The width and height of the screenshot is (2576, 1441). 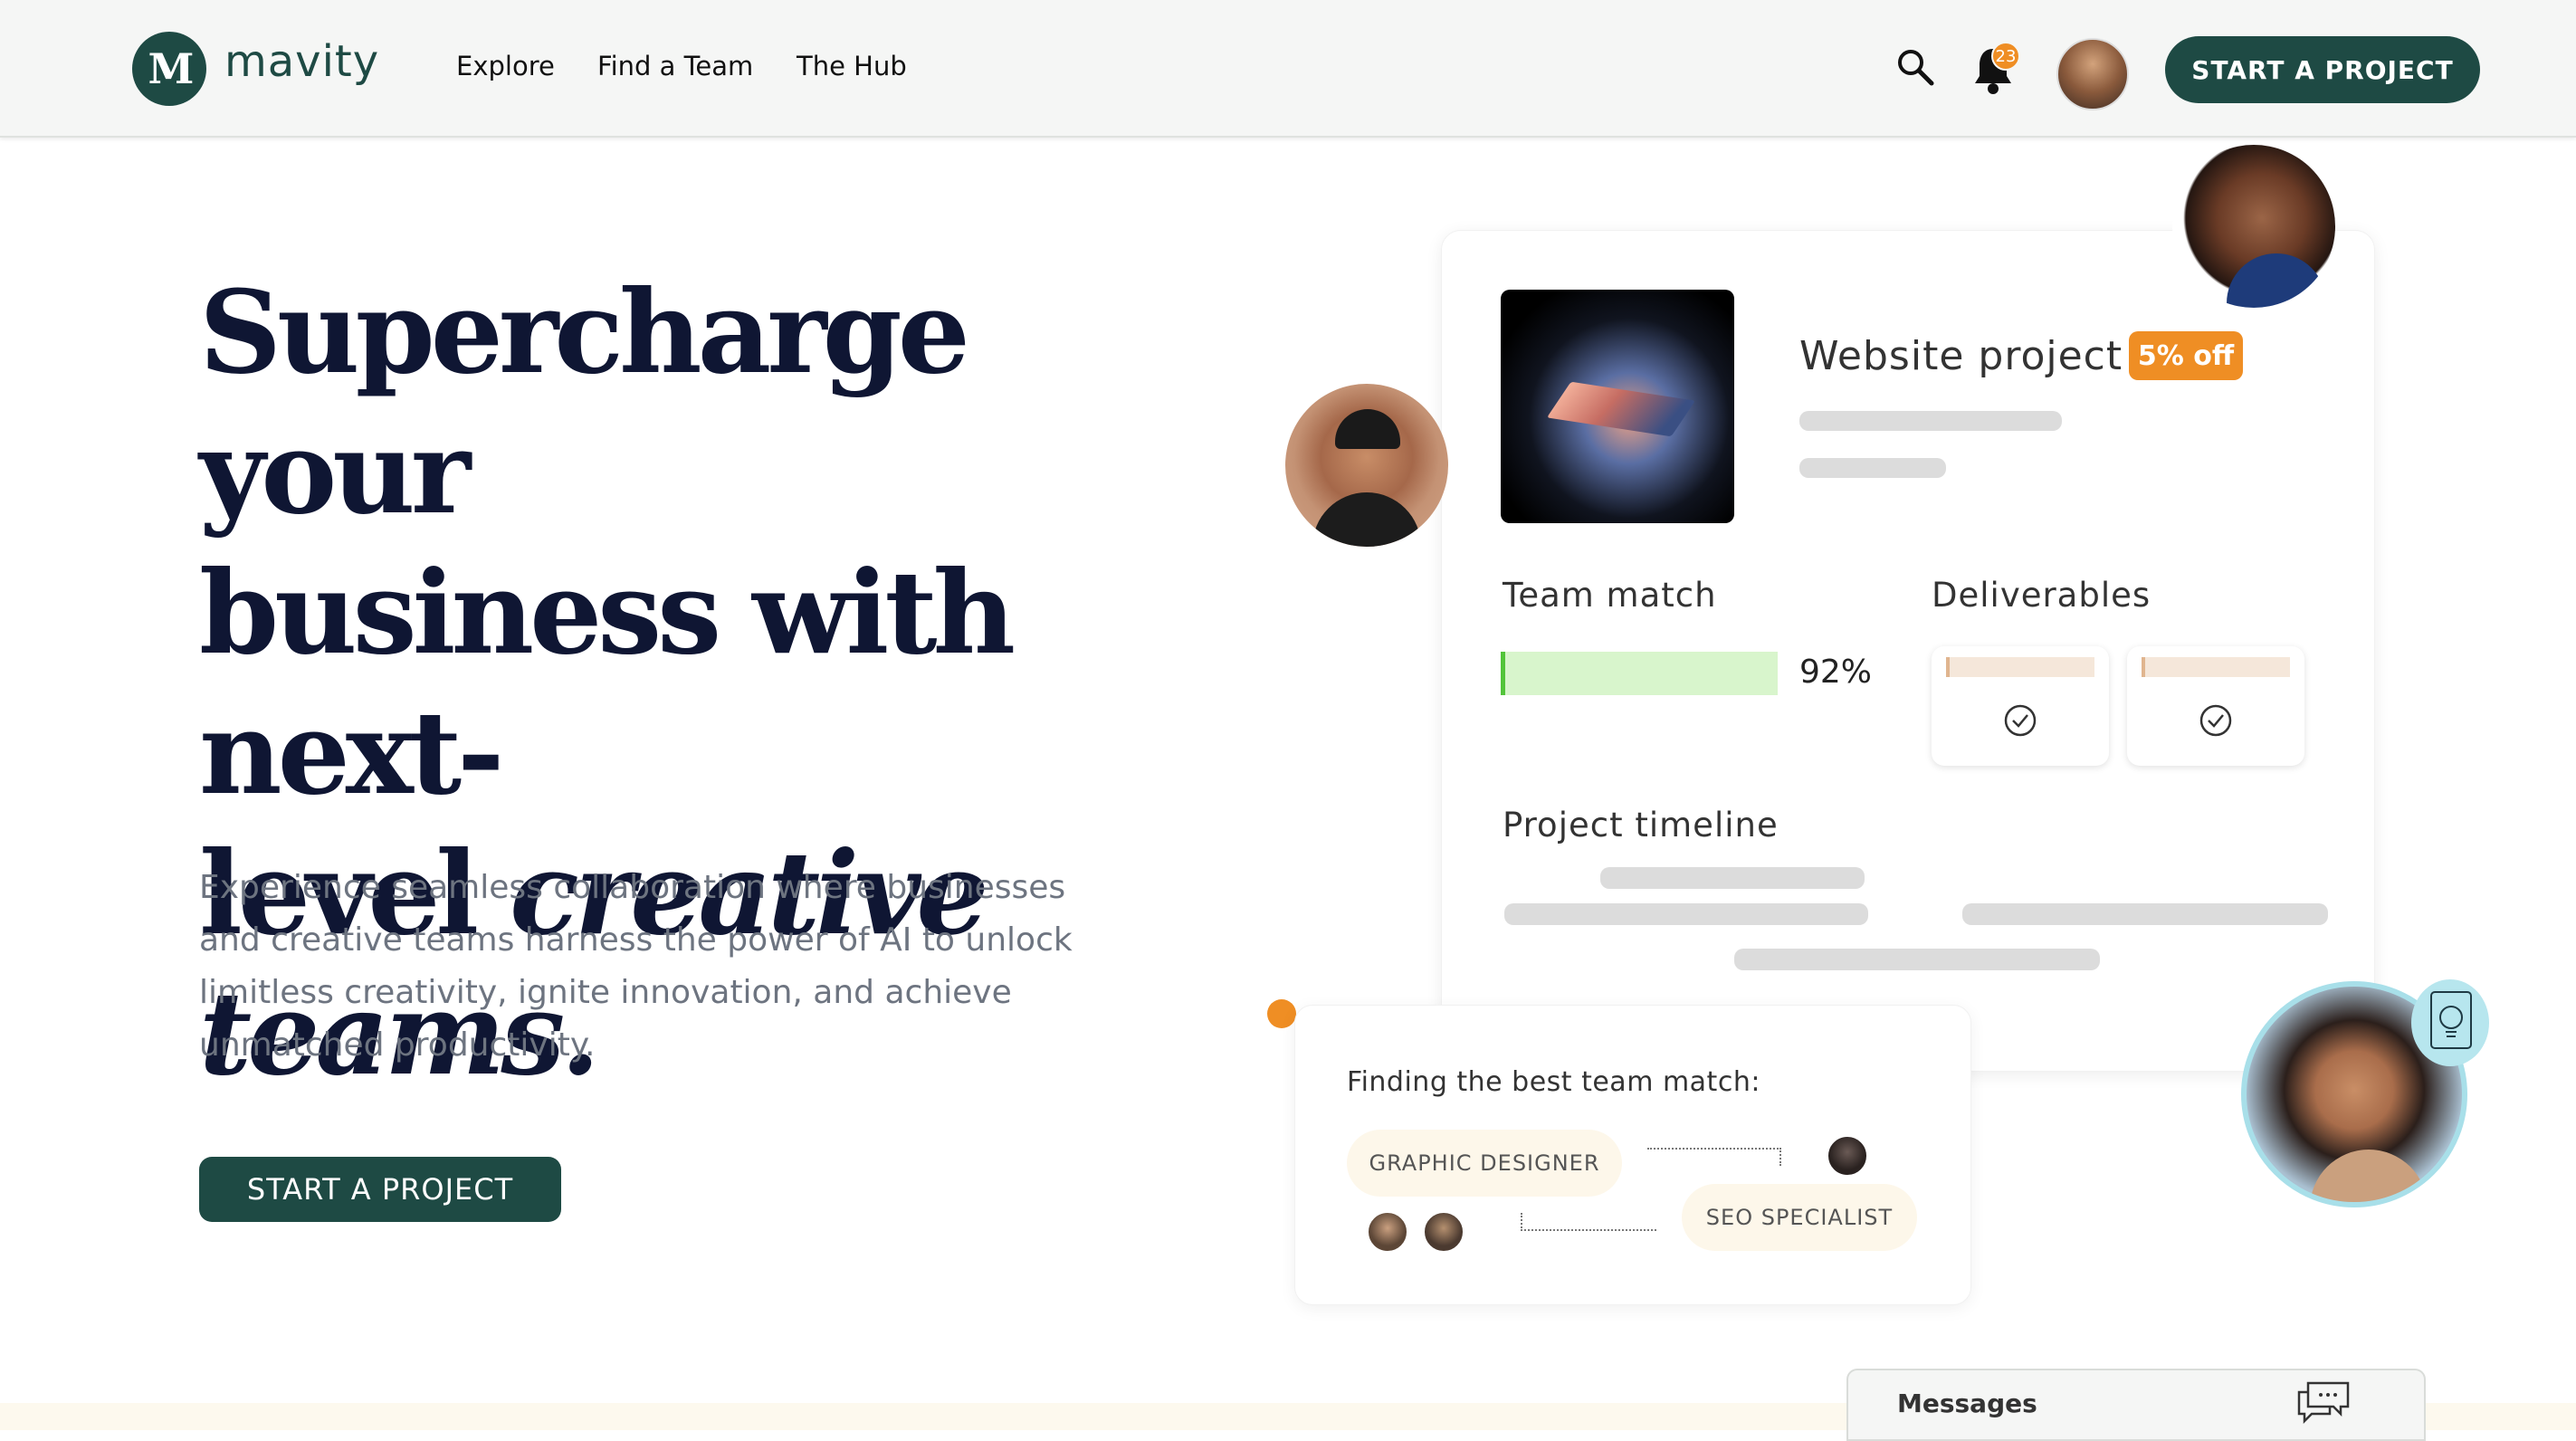 What do you see at coordinates (1641, 825) in the screenshot?
I see `project-timeline-label: Project timeline` at bounding box center [1641, 825].